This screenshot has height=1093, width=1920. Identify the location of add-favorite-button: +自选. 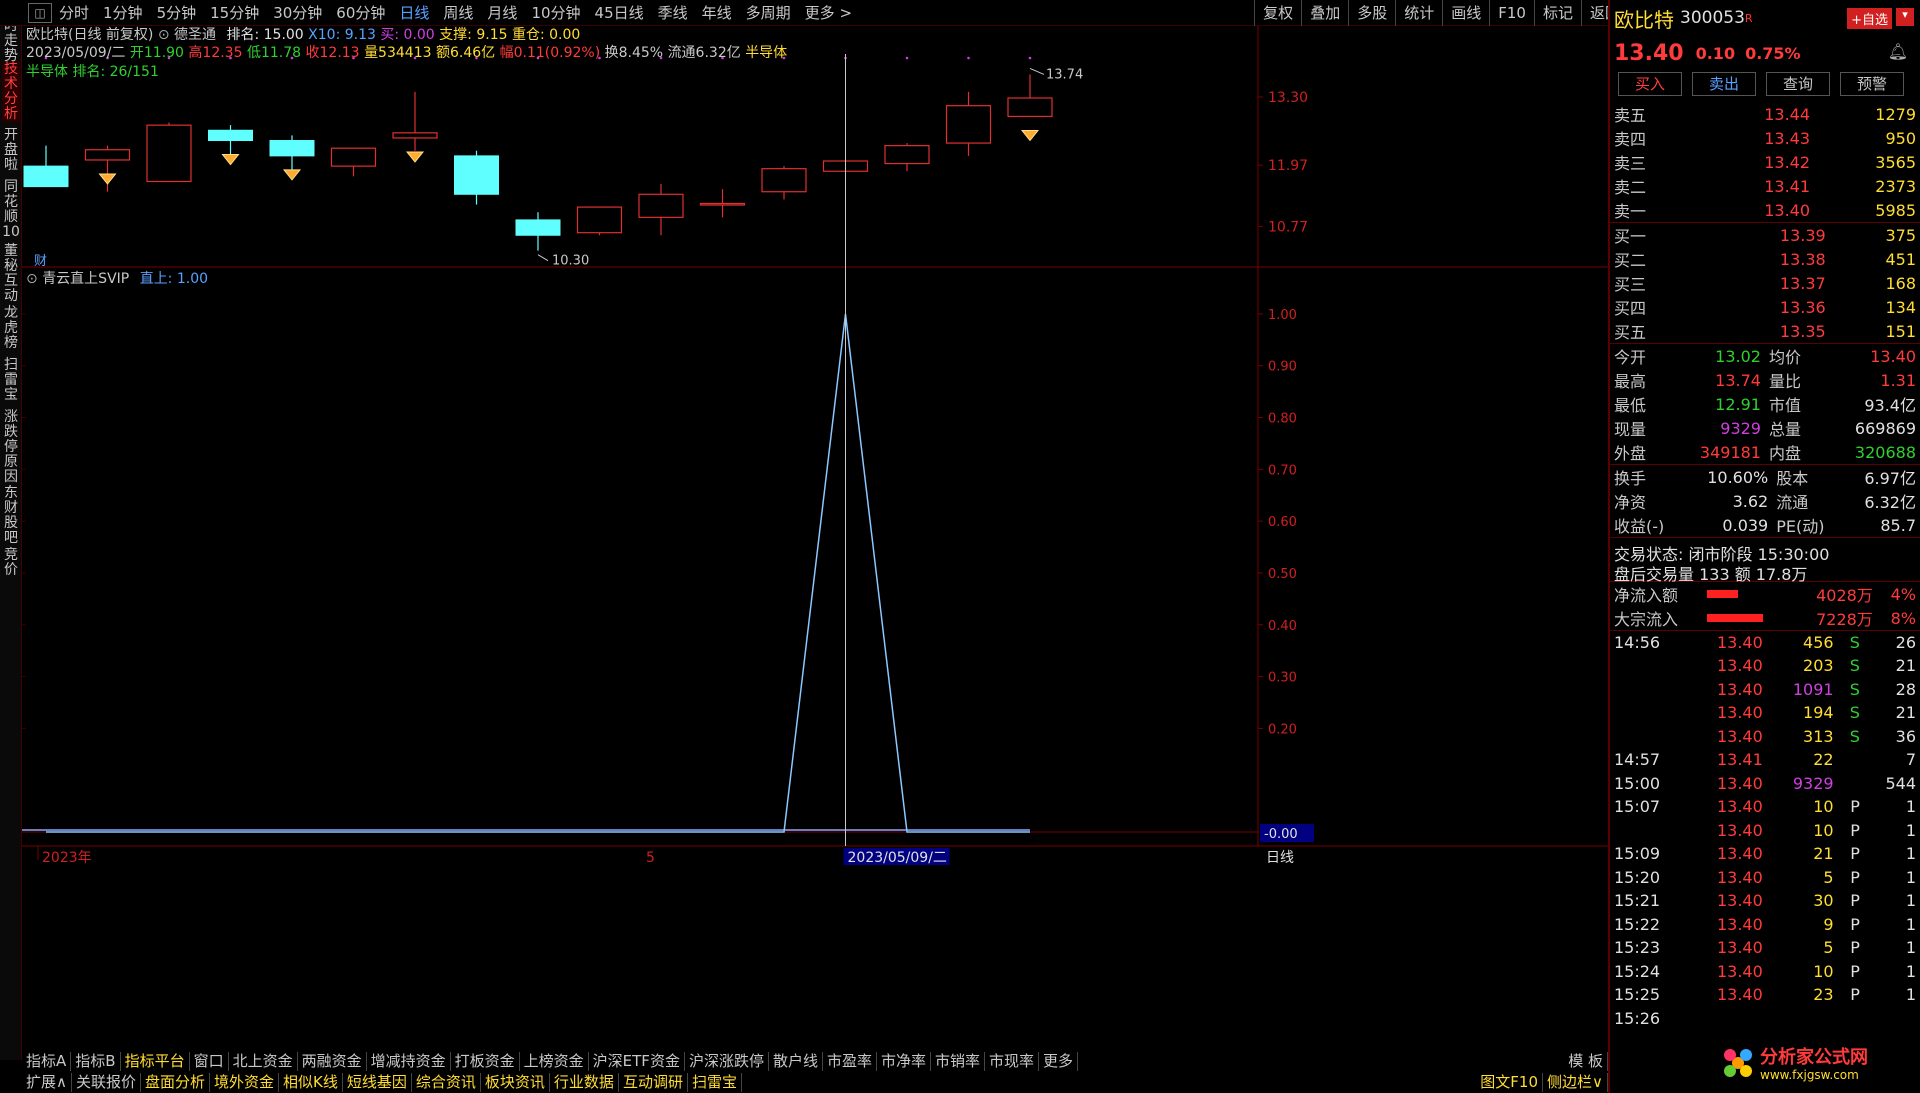
(1869, 18).